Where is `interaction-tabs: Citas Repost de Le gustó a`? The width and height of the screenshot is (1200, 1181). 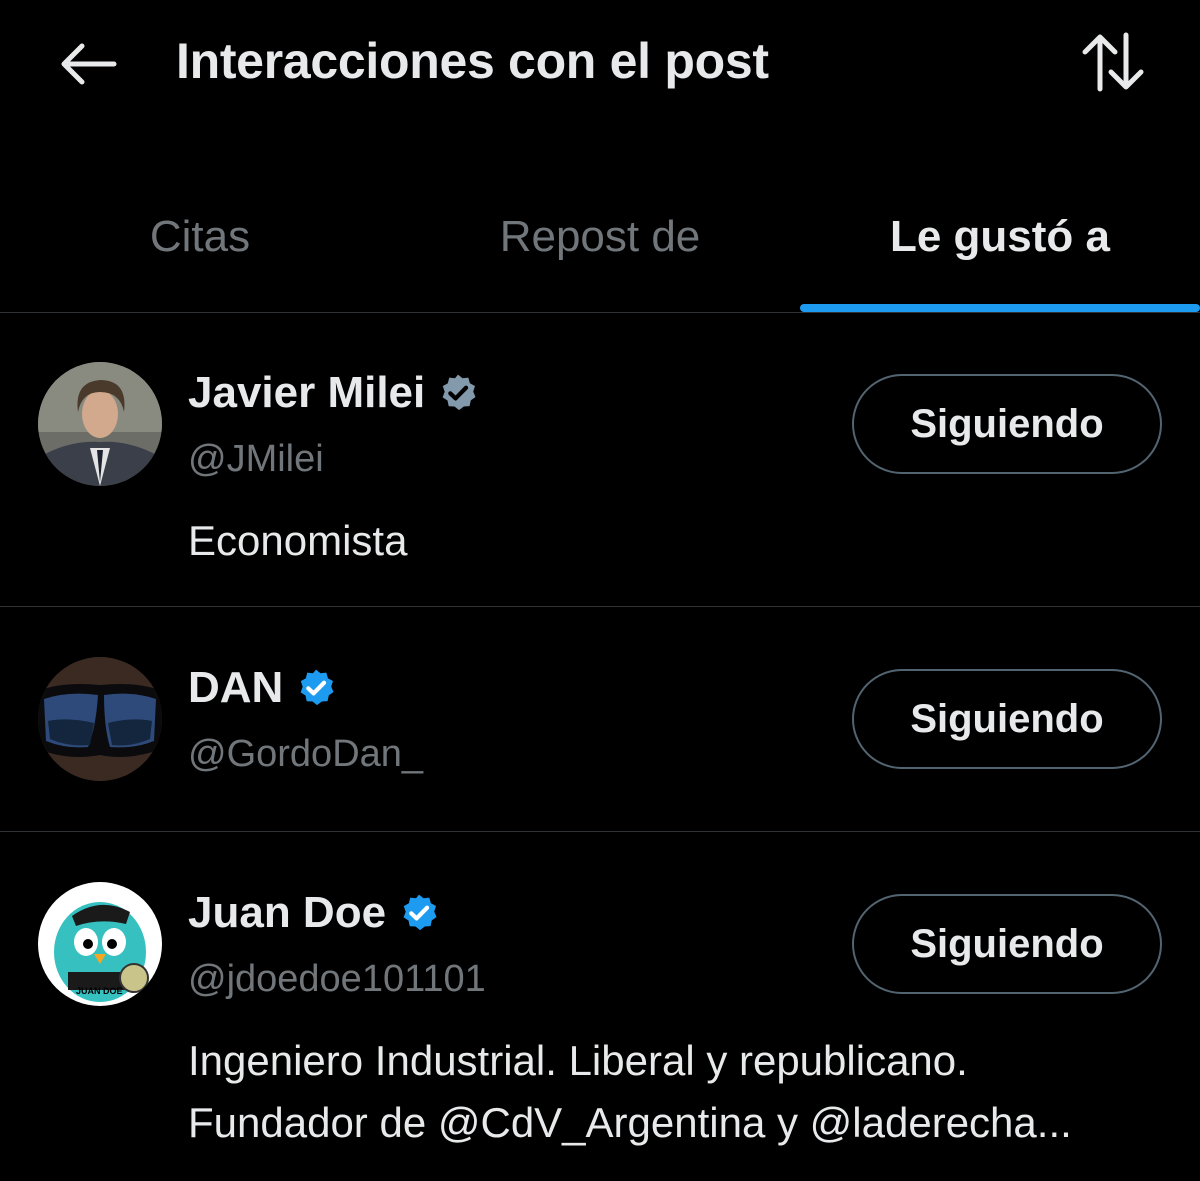 interaction-tabs: Citas Repost de Le gustó a is located at coordinates (600, 246).